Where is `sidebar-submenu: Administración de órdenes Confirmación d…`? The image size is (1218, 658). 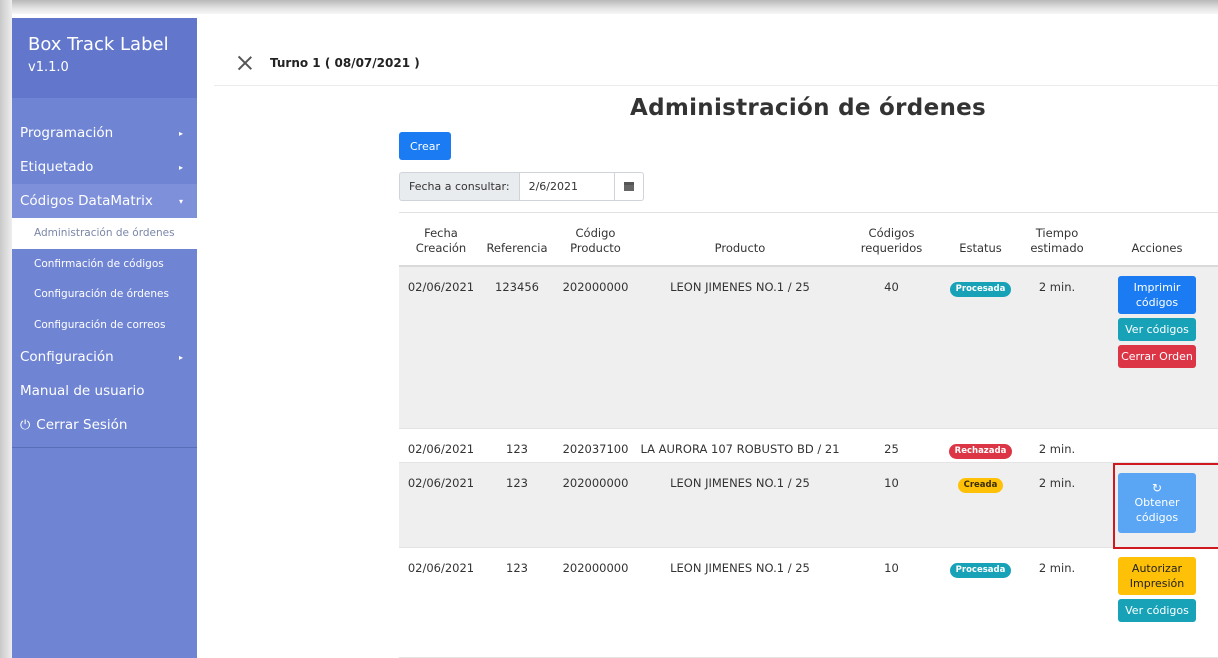 sidebar-submenu: Administración de órdenes Confirmación d… is located at coordinates (104, 279).